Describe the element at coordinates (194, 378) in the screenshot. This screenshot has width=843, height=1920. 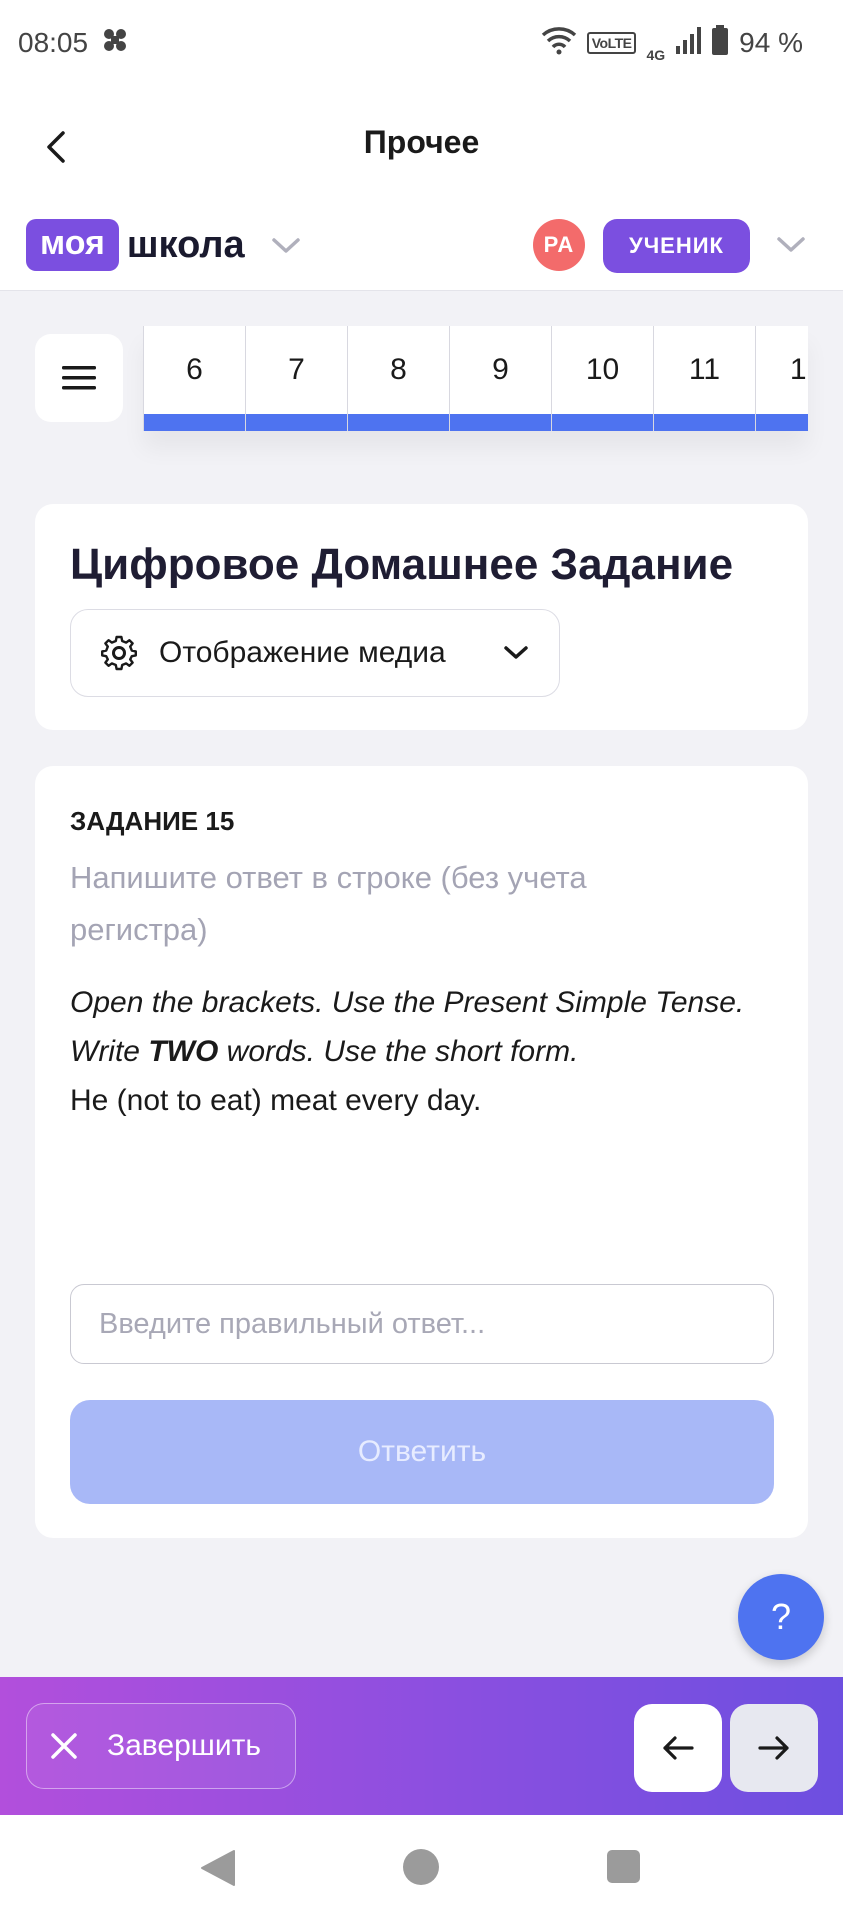
I see `task-tab: 6` at that location.